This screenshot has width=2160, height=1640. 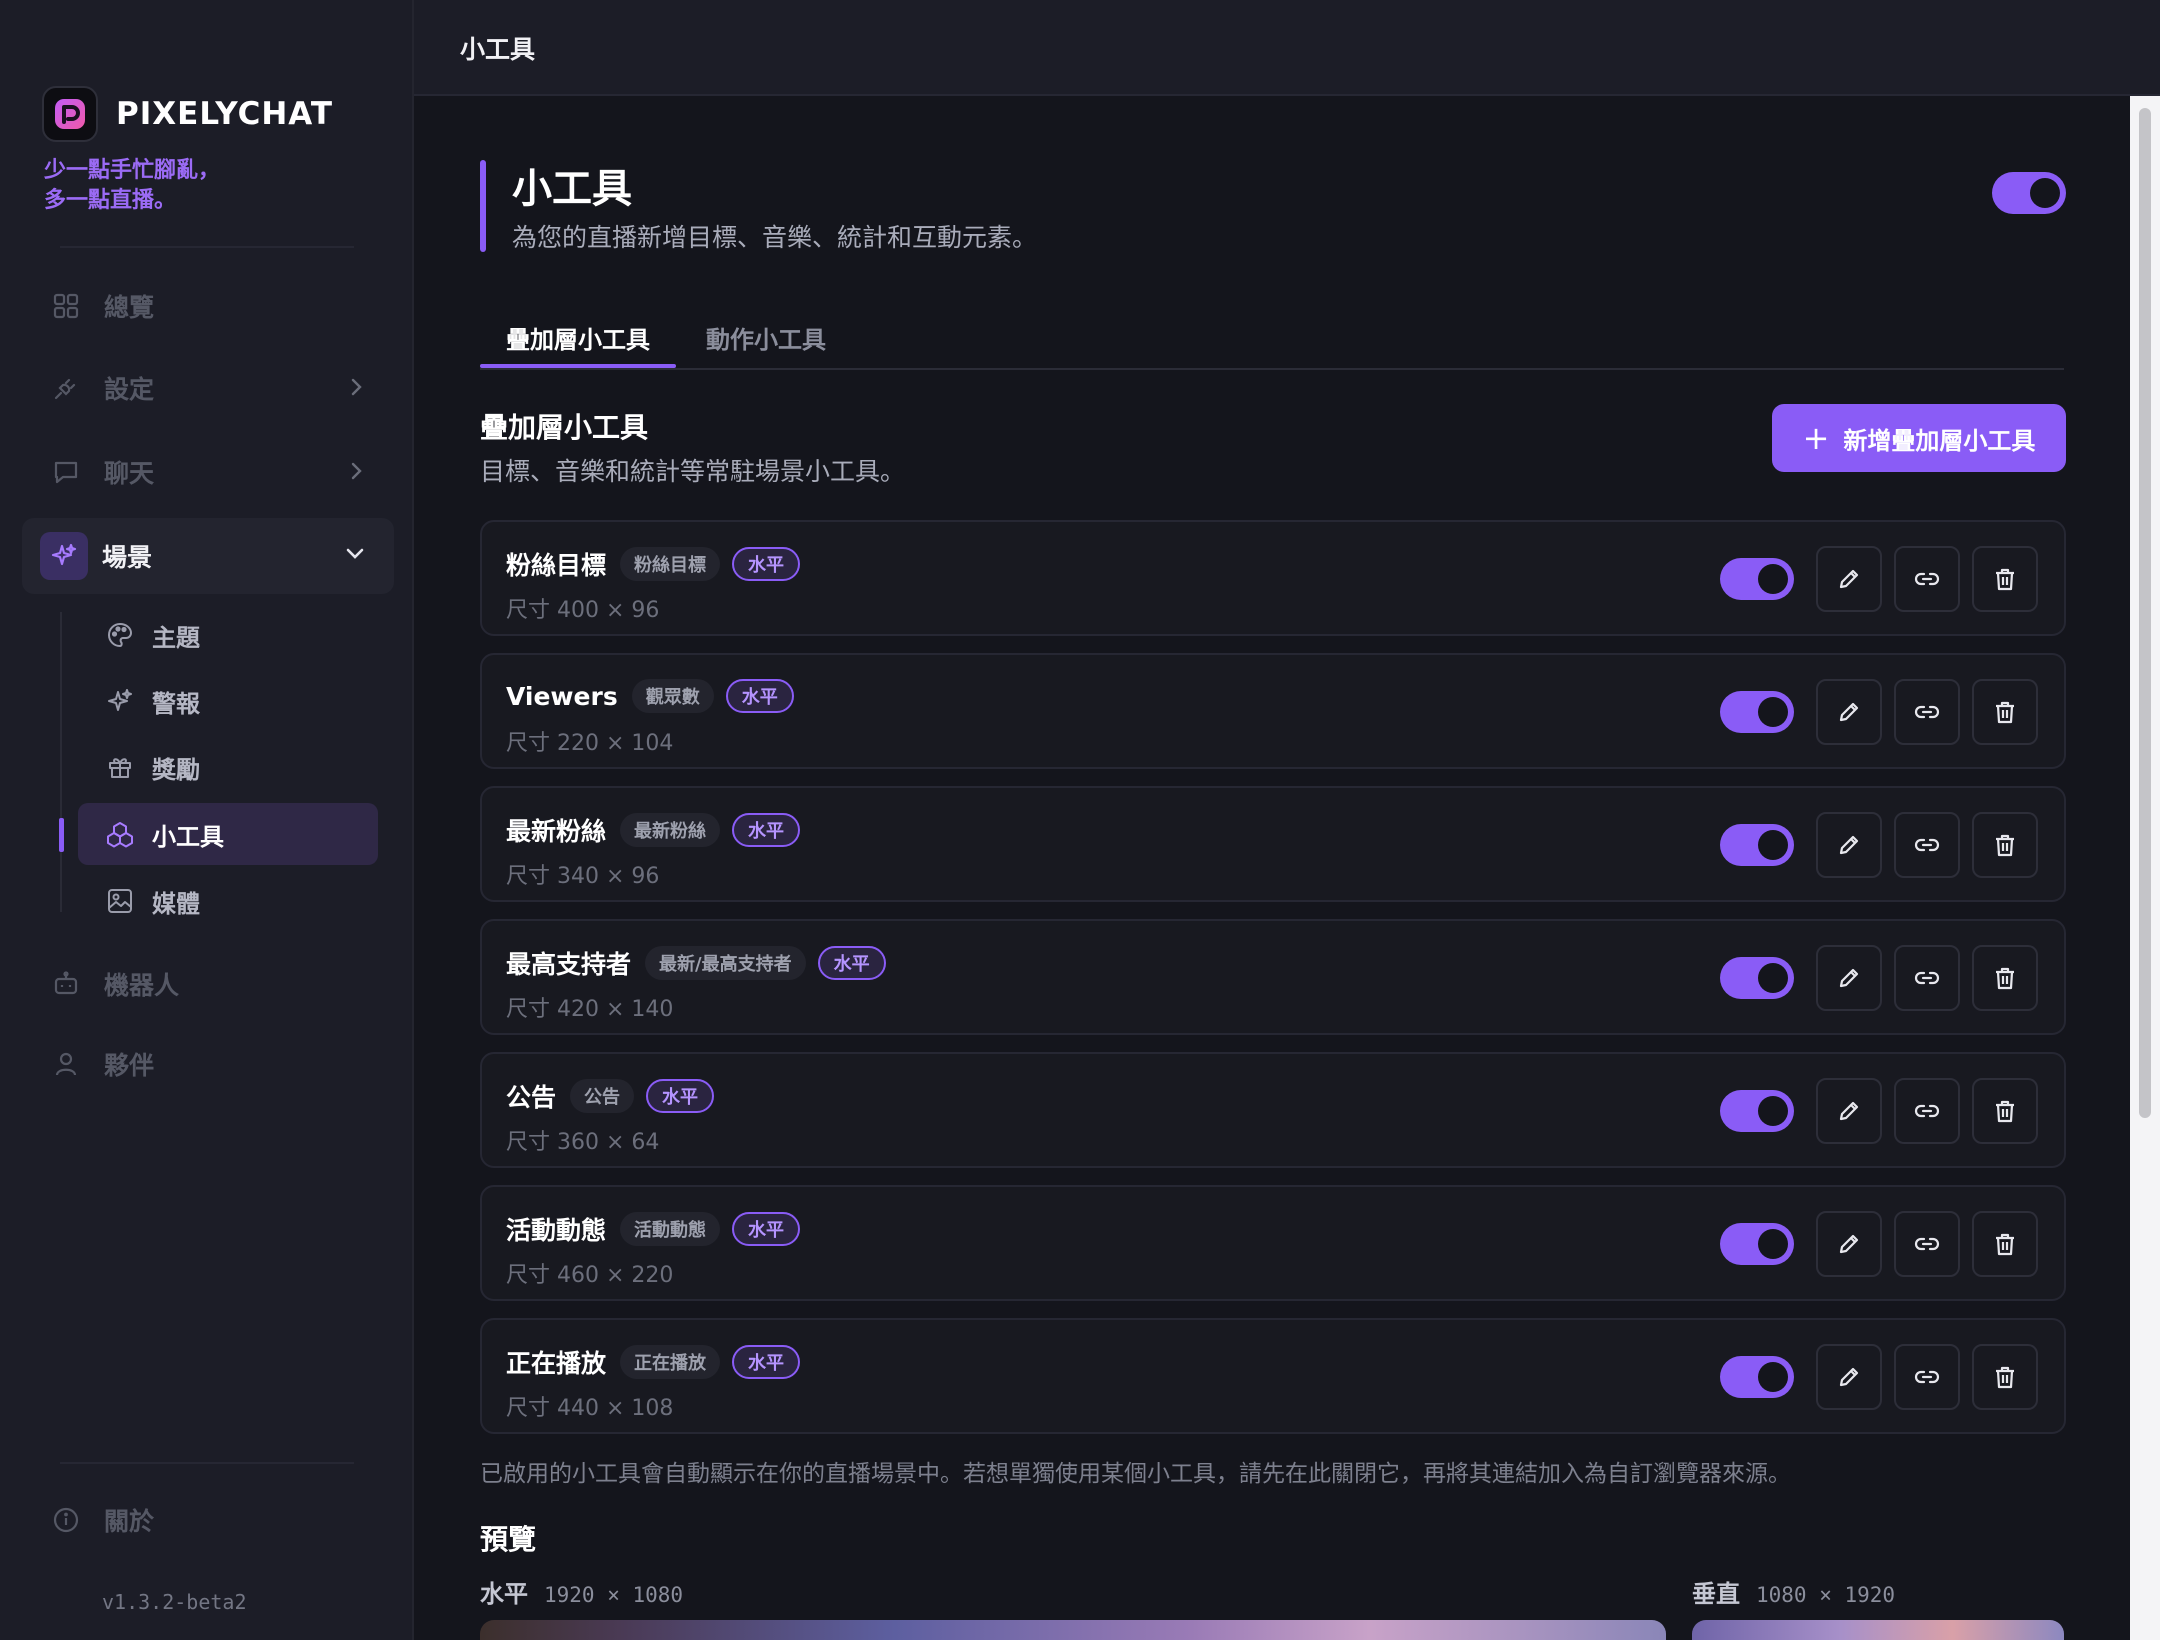 What do you see at coordinates (602, 1096) in the screenshot?
I see `widget-type-badge: 公告` at bounding box center [602, 1096].